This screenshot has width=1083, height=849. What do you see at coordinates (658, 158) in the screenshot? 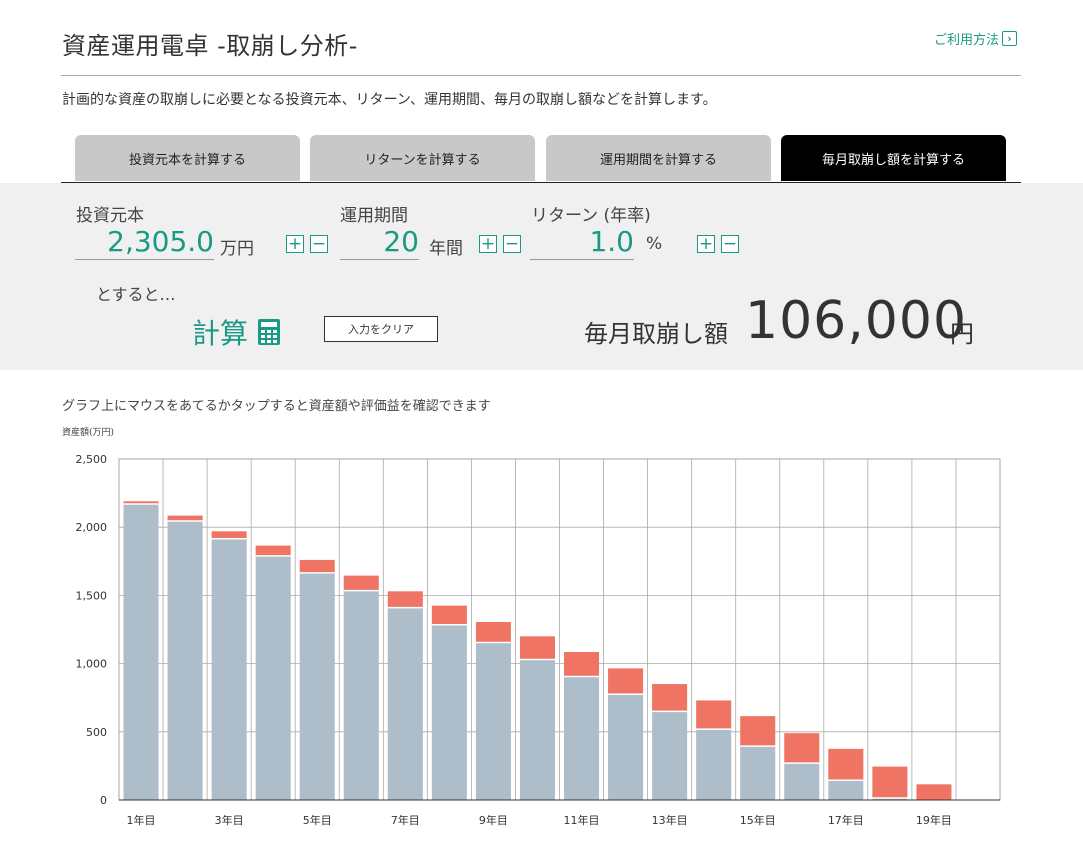
I see `tab-period: 運用期間を計算する` at bounding box center [658, 158].